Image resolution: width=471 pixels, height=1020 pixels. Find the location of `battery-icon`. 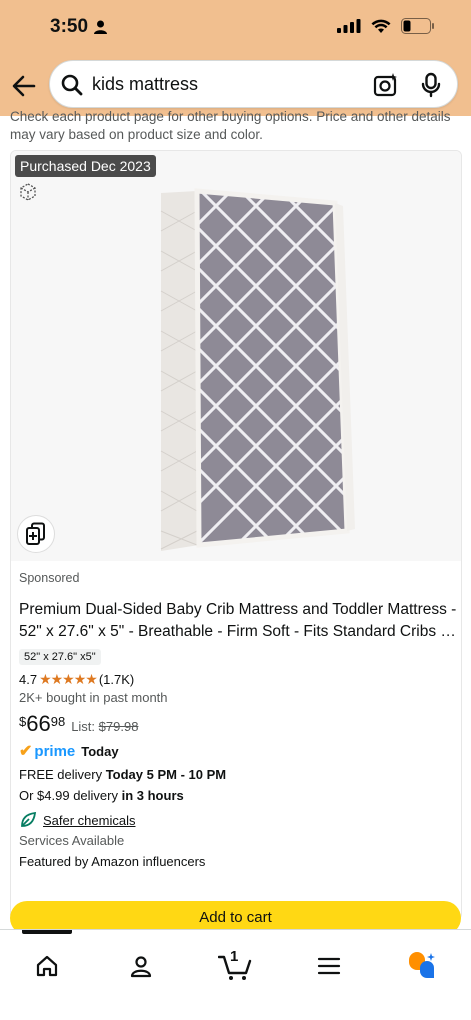

battery-icon is located at coordinates (417, 26).